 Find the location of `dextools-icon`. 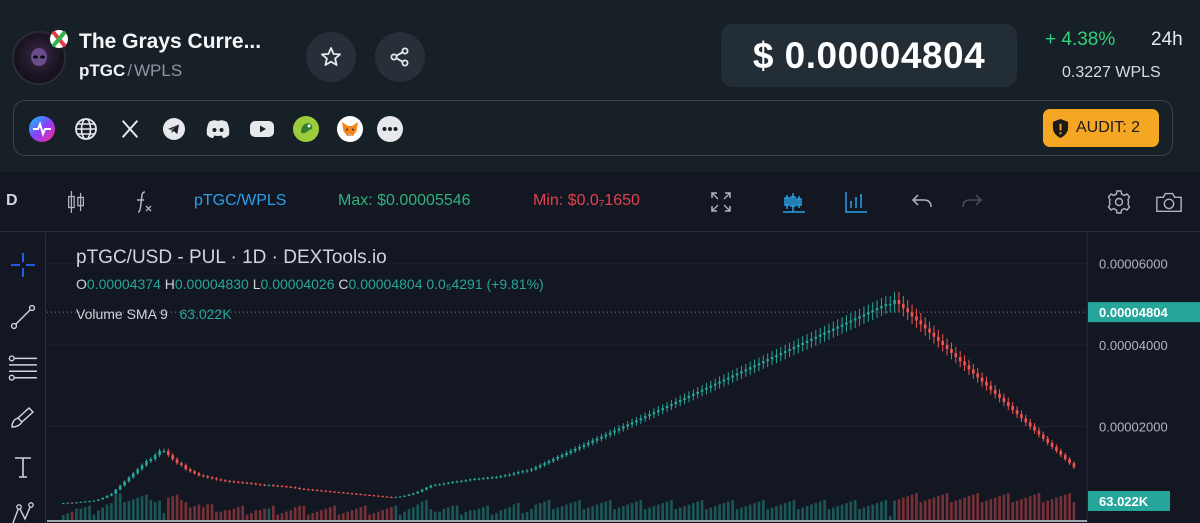

dextools-icon is located at coordinates (306, 129).